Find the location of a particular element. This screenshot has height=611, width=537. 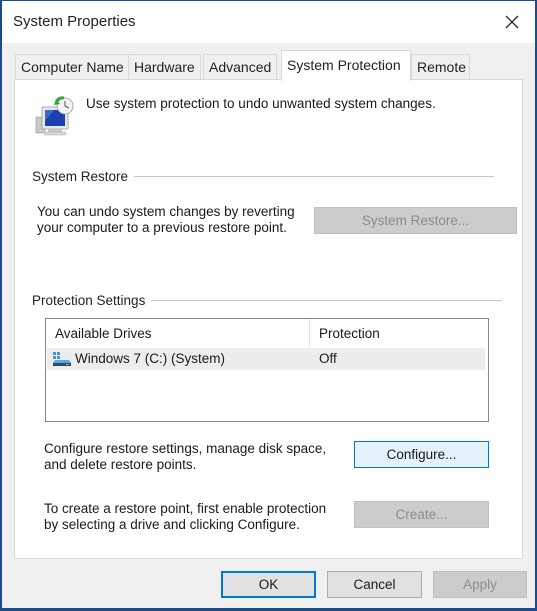

apply-button: Apply is located at coordinates (480, 584).